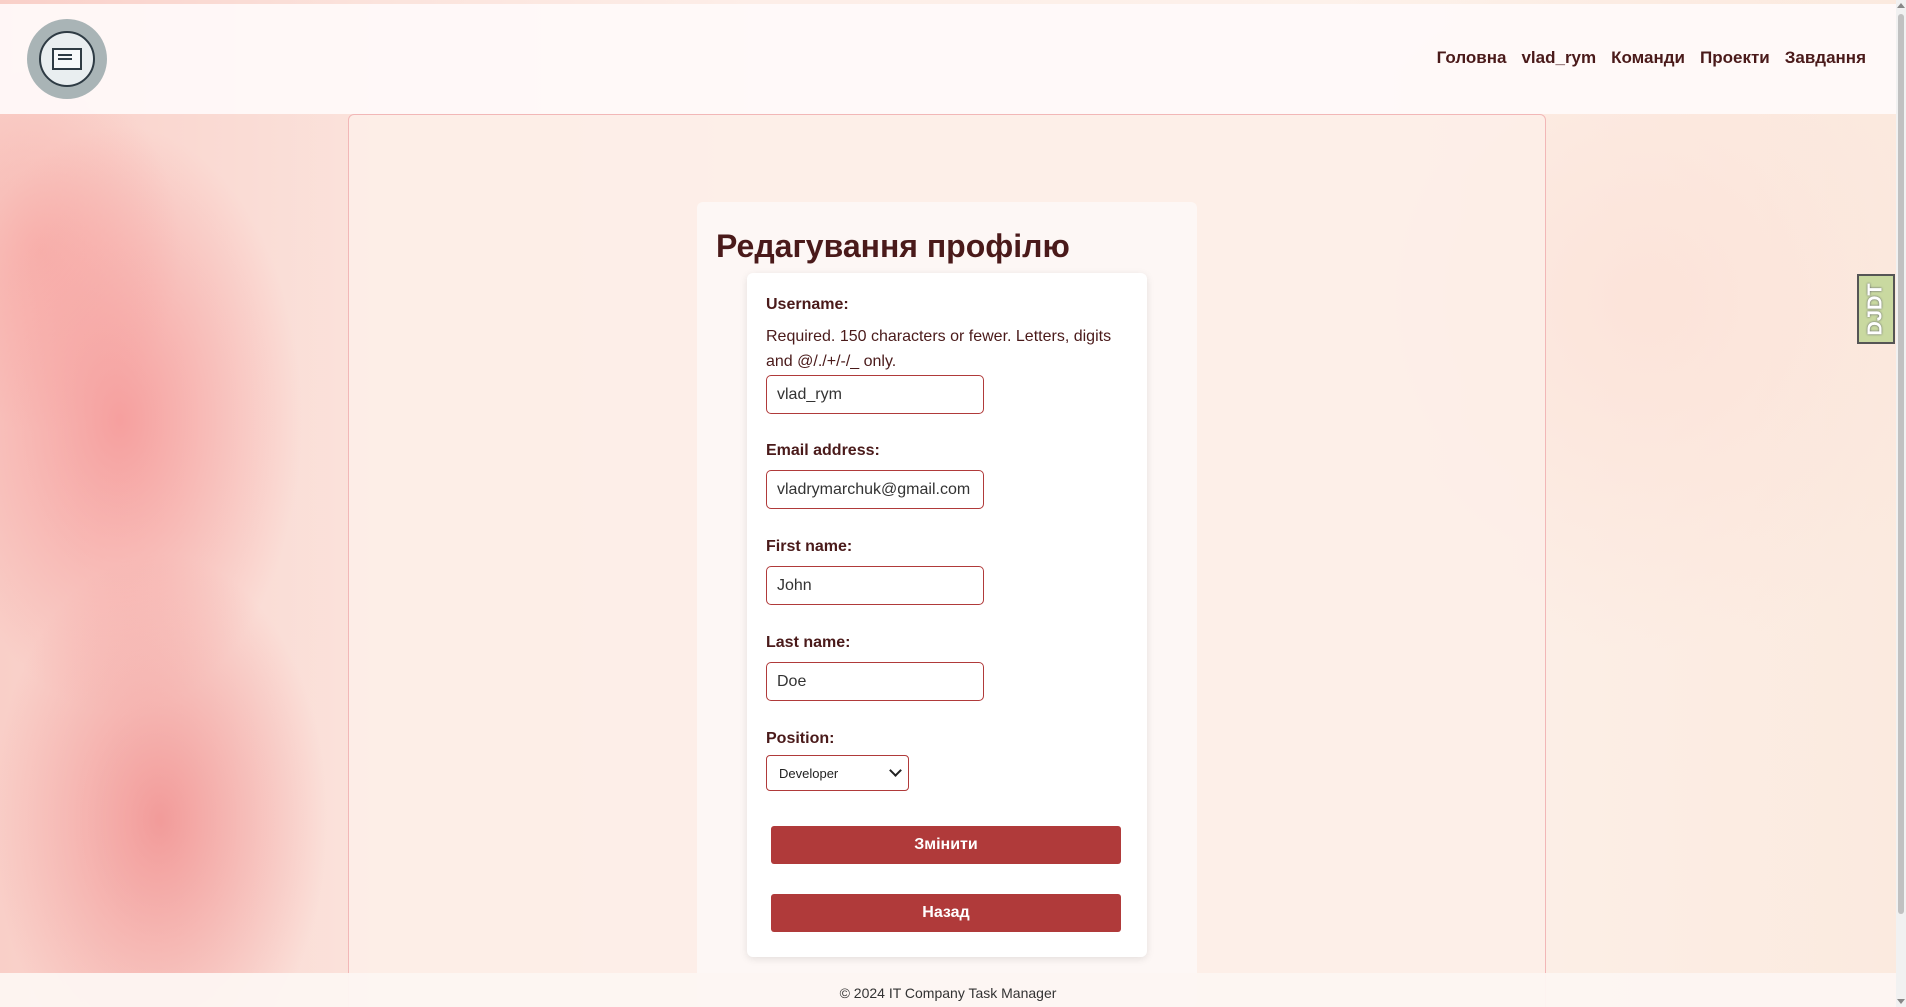 This screenshot has height=1007, width=1906. Describe the element at coordinates (946, 845) in the screenshot. I see `submit-button: Змінити` at that location.